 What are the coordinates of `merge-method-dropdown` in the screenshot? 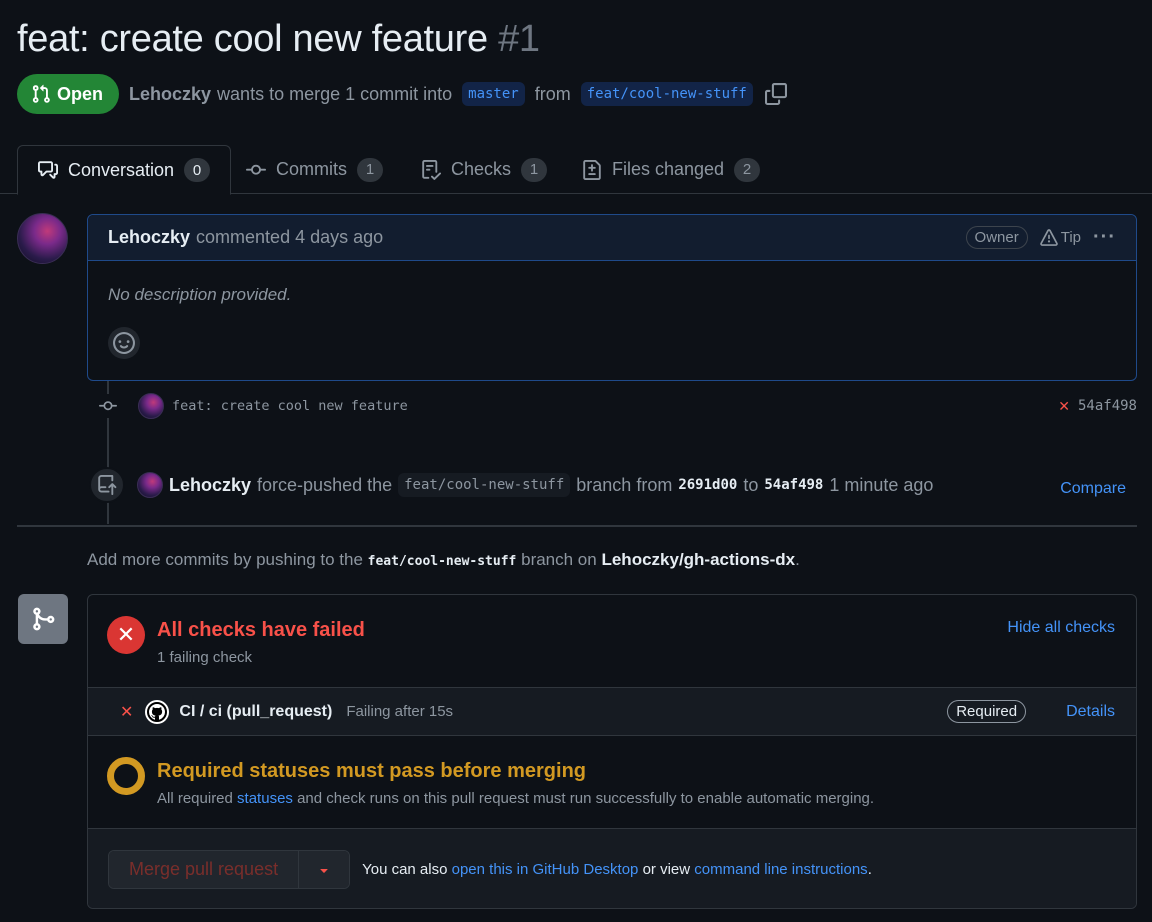 It's located at (324, 869).